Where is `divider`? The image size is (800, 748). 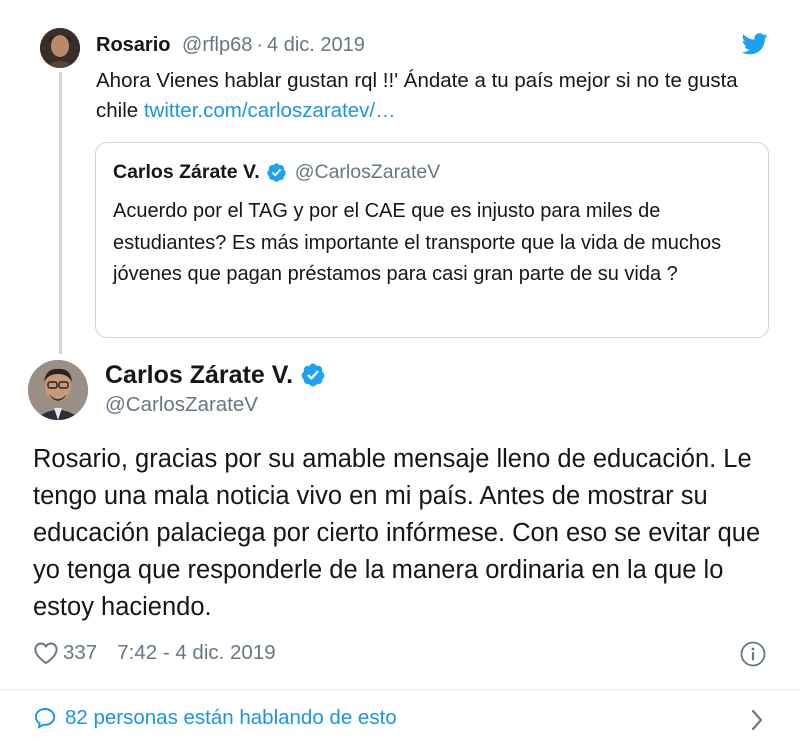
divider is located at coordinates (400, 689).